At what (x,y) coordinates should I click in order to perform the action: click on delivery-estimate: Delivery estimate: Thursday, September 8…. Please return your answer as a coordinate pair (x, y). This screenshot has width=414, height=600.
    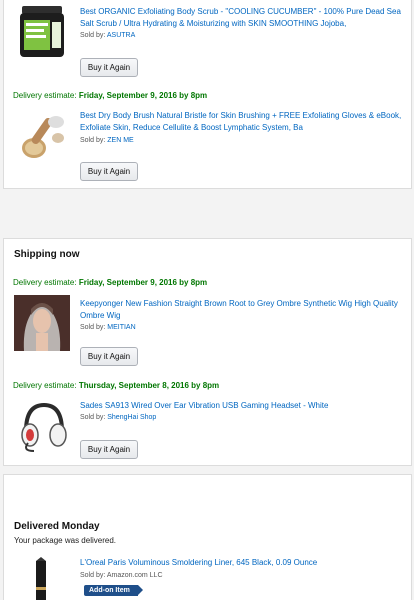
    Looking at the image, I should click on (116, 385).